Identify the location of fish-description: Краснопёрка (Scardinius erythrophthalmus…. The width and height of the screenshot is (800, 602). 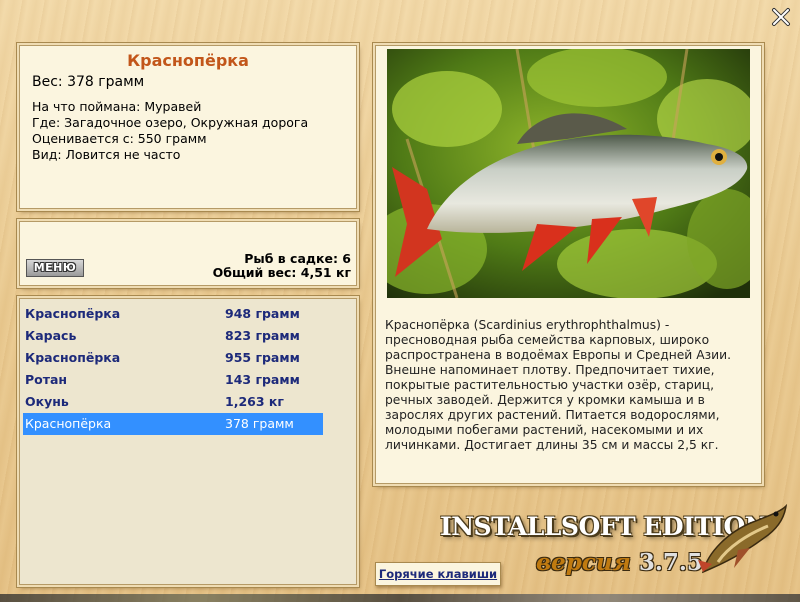
(558, 385).